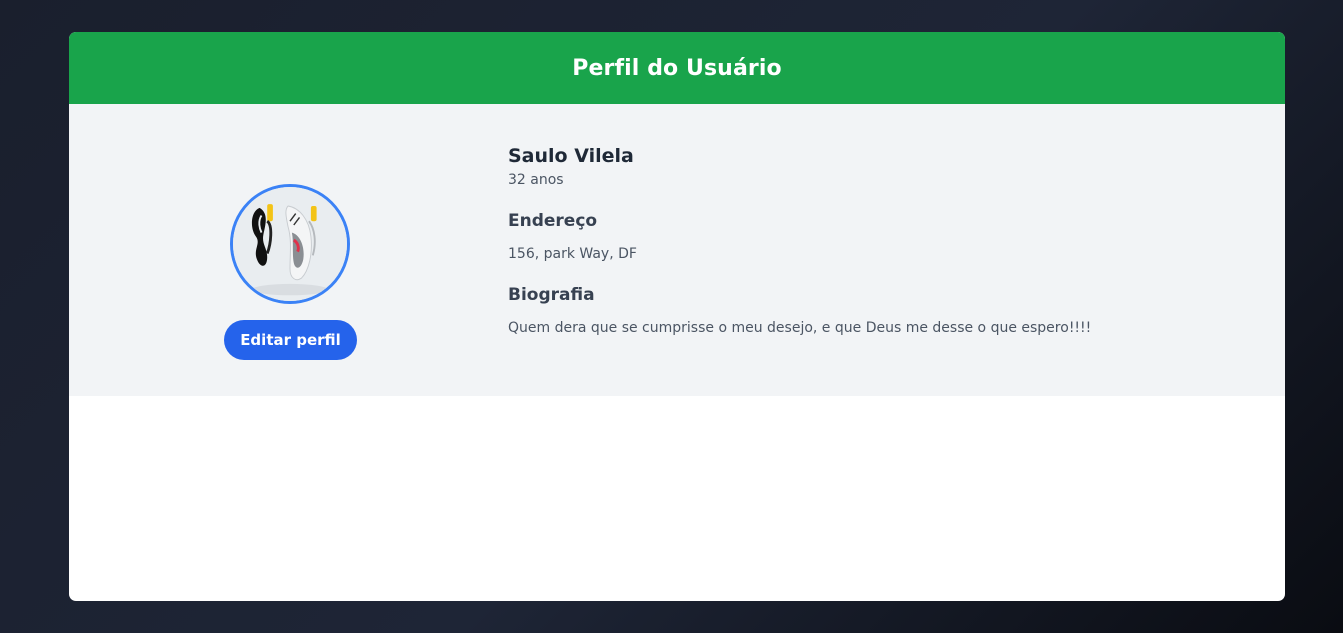  I want to click on card-header: Perfil do Usuário, so click(677, 68).